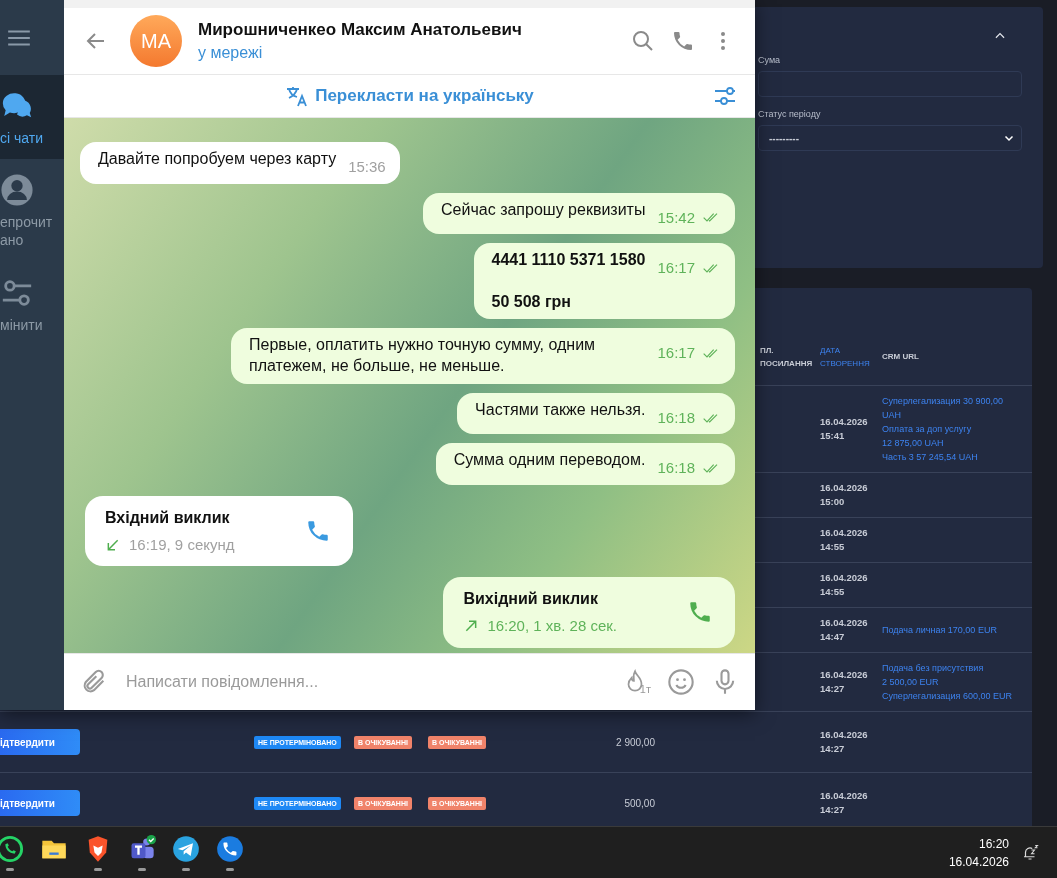 The width and height of the screenshot is (1057, 878). I want to click on translate-button: Перекласти на українську, so click(409, 96).